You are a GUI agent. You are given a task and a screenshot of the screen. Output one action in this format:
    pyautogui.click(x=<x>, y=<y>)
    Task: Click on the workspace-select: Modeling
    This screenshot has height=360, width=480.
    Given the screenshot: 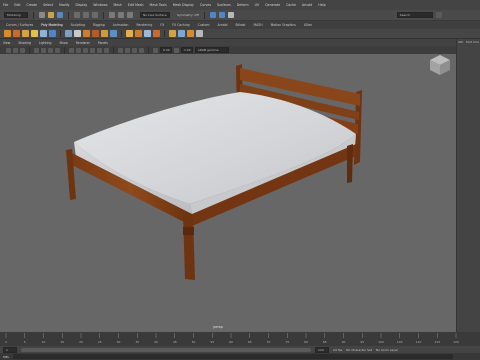 What is the action you would take?
    pyautogui.click(x=16, y=15)
    